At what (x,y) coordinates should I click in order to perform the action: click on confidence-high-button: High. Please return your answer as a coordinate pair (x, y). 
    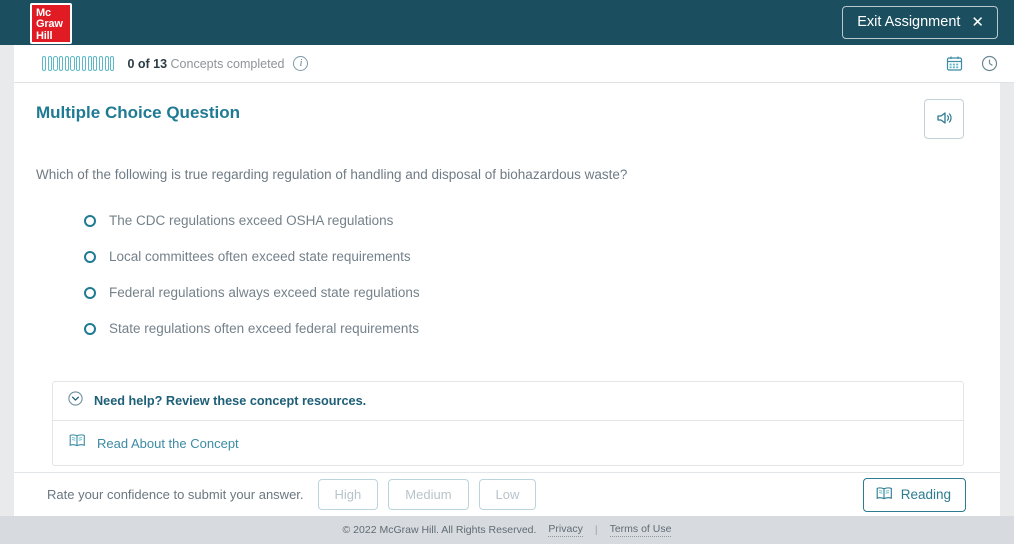
    Looking at the image, I should click on (348, 494).